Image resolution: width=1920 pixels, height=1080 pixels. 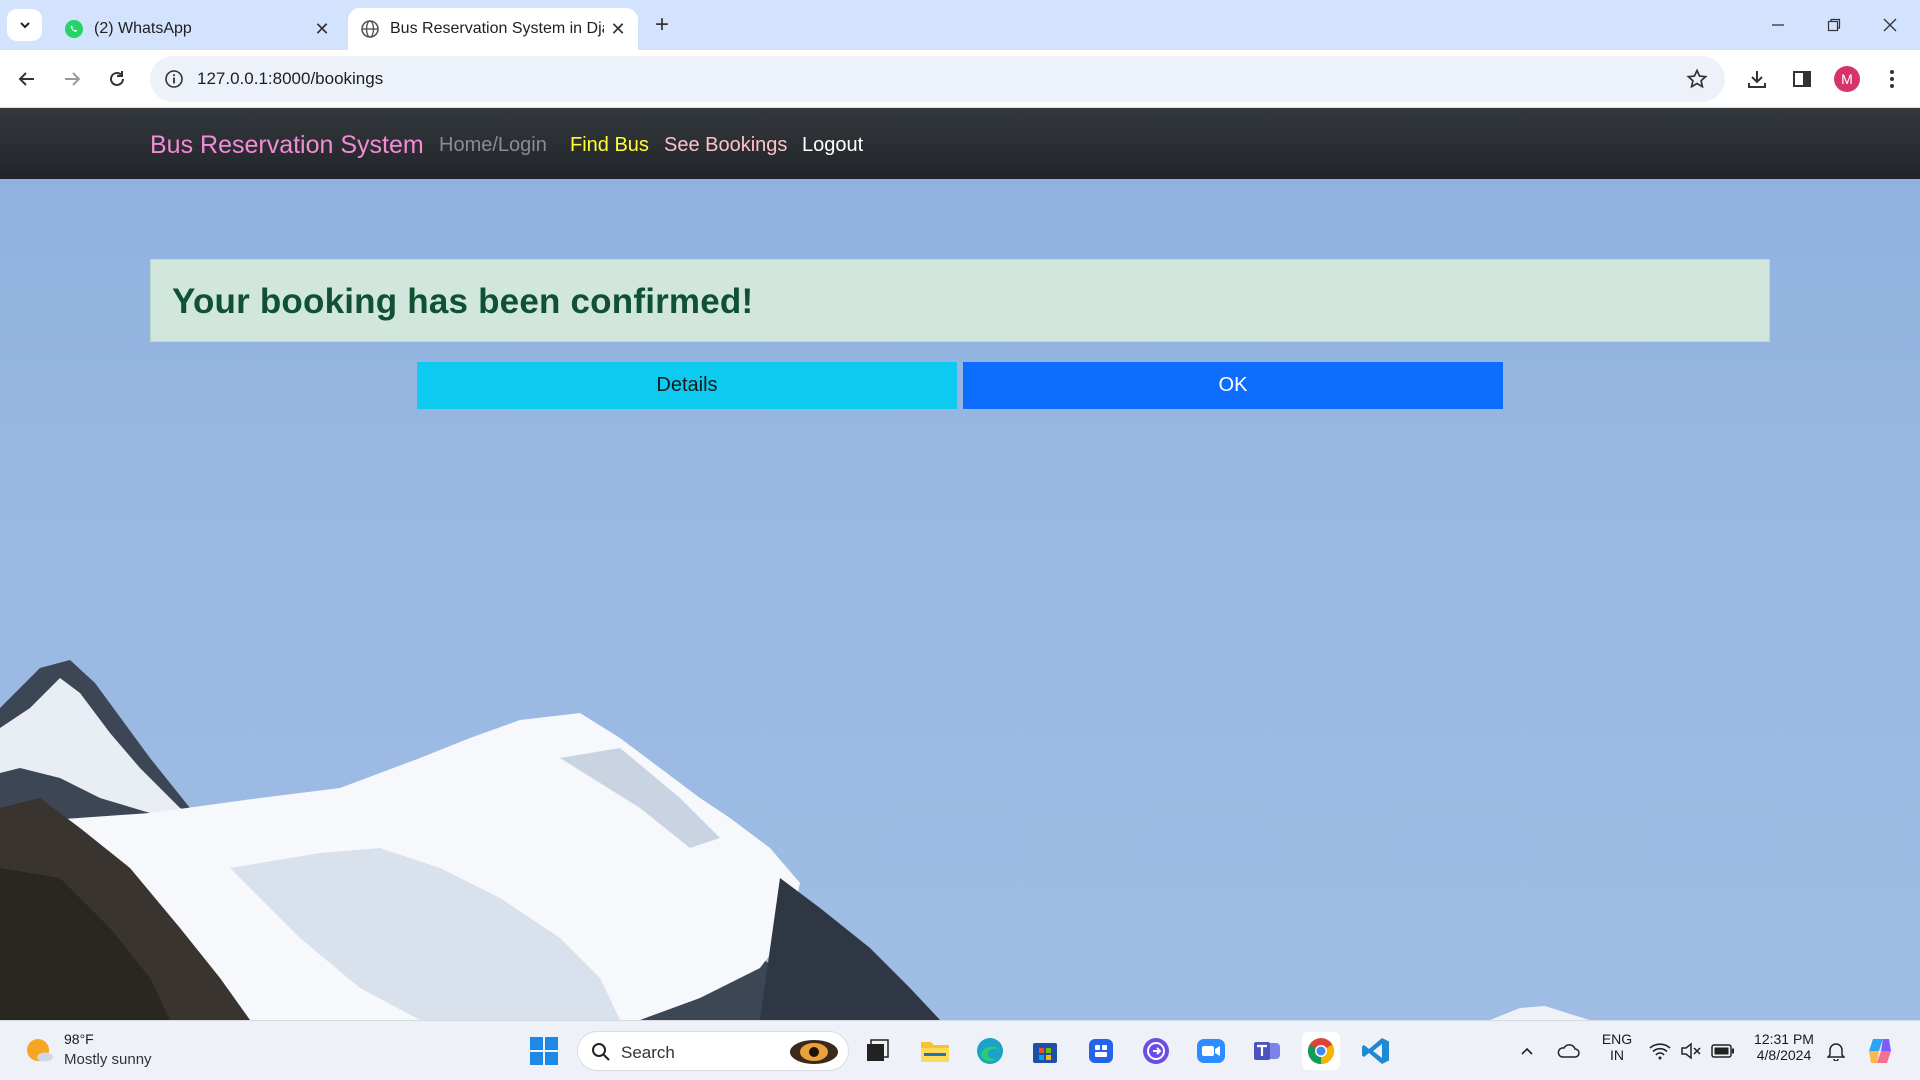 I want to click on show-hidden-icons-button, so click(x=1527, y=1051).